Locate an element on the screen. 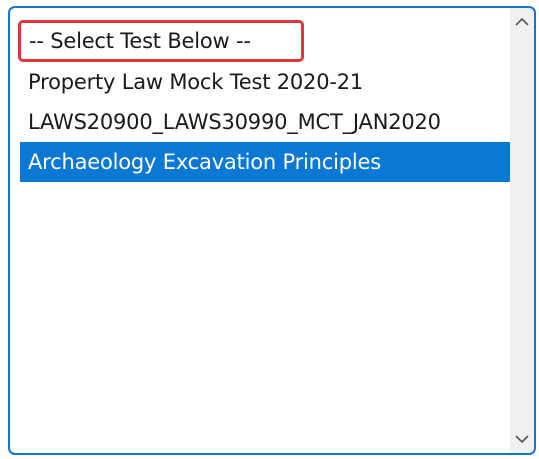 Image resolution: width=539 pixels, height=459 pixels. chevron-down-icon is located at coordinates (522, 439).